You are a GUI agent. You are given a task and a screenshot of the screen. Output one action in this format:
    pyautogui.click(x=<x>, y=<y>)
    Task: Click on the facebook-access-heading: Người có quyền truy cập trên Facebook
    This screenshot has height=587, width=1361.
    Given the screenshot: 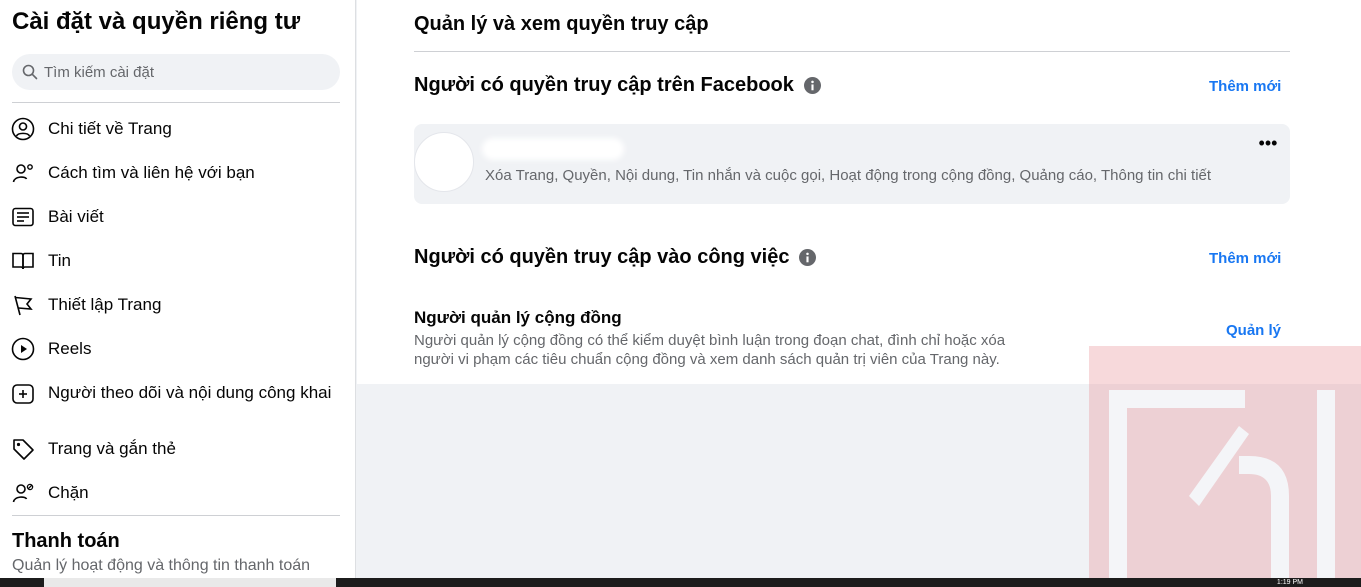 What is the action you would take?
    pyautogui.click(x=617, y=85)
    